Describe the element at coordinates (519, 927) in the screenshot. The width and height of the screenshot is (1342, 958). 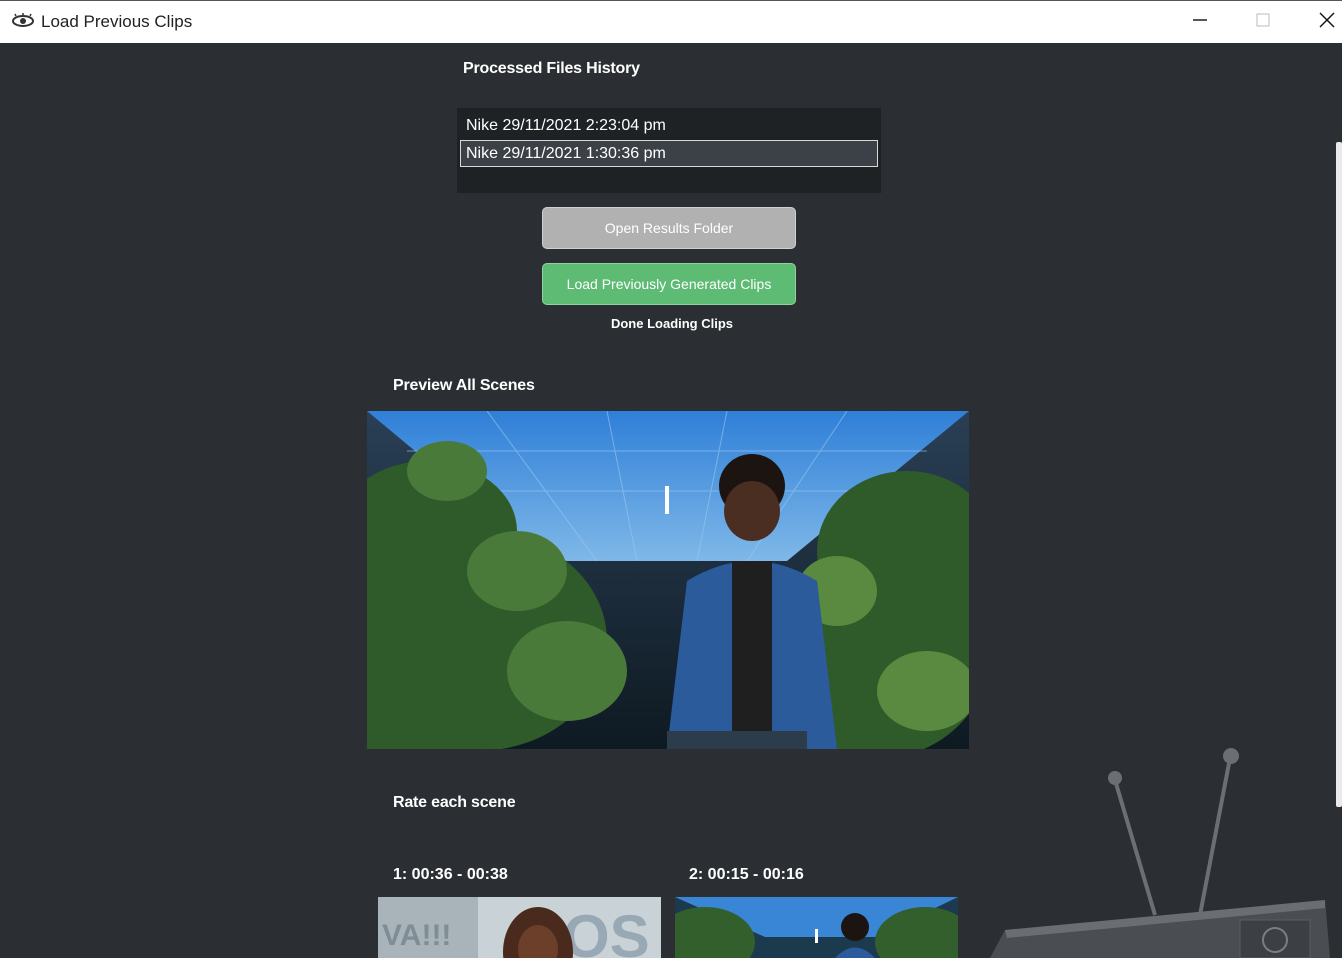
I see `scene-thumbnail: VA!!! OS` at that location.